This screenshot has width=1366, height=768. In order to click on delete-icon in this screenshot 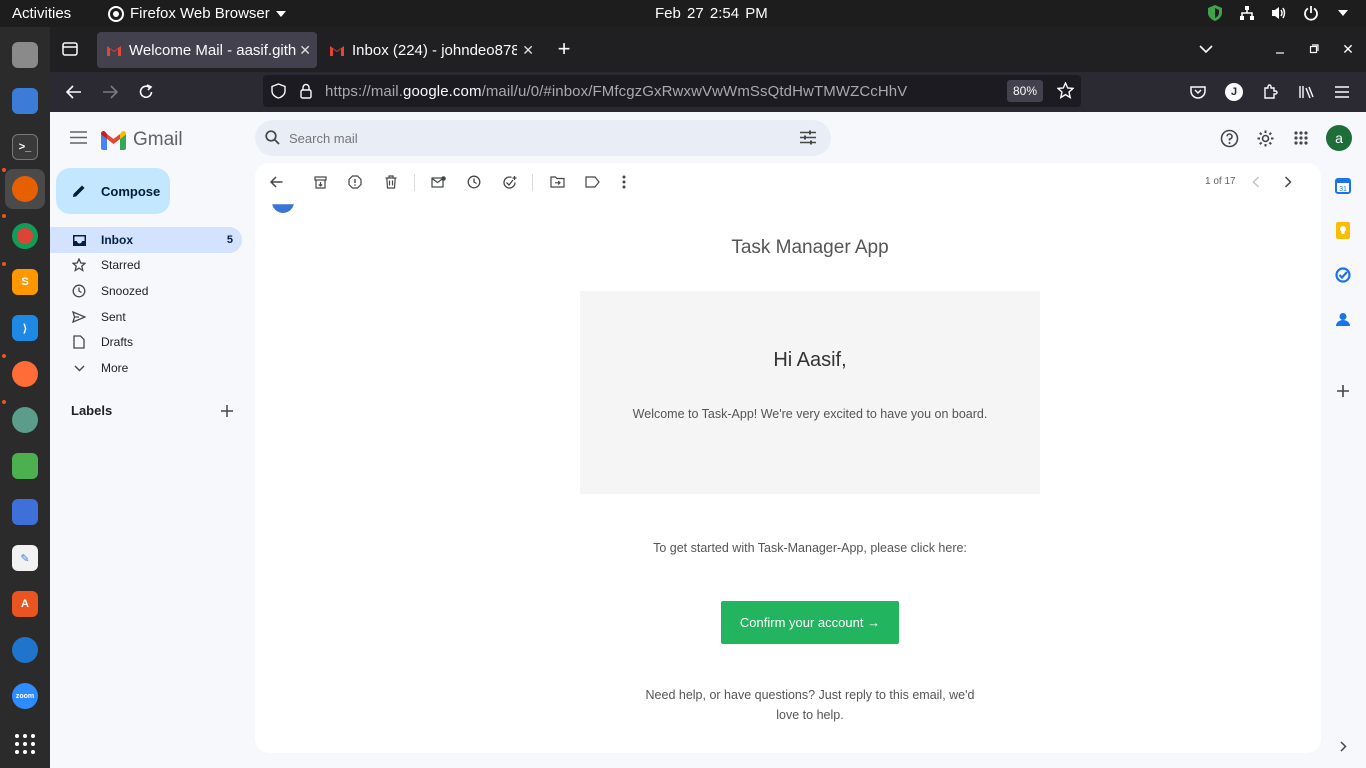, I will do `click(391, 182)`.